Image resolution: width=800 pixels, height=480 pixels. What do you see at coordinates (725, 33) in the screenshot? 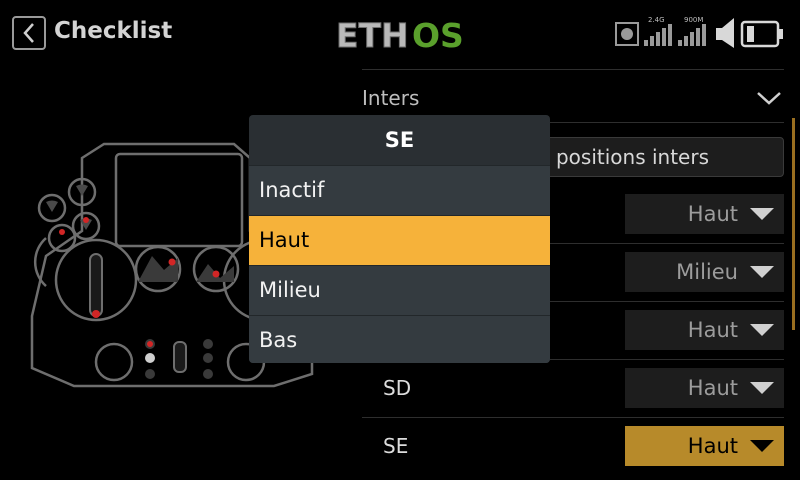
I see `volume-icon` at bounding box center [725, 33].